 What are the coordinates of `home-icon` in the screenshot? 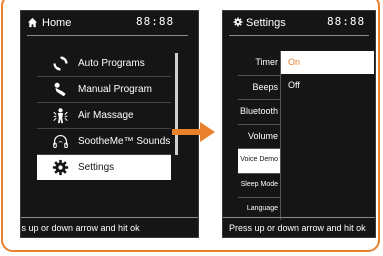 It's located at (32, 22).